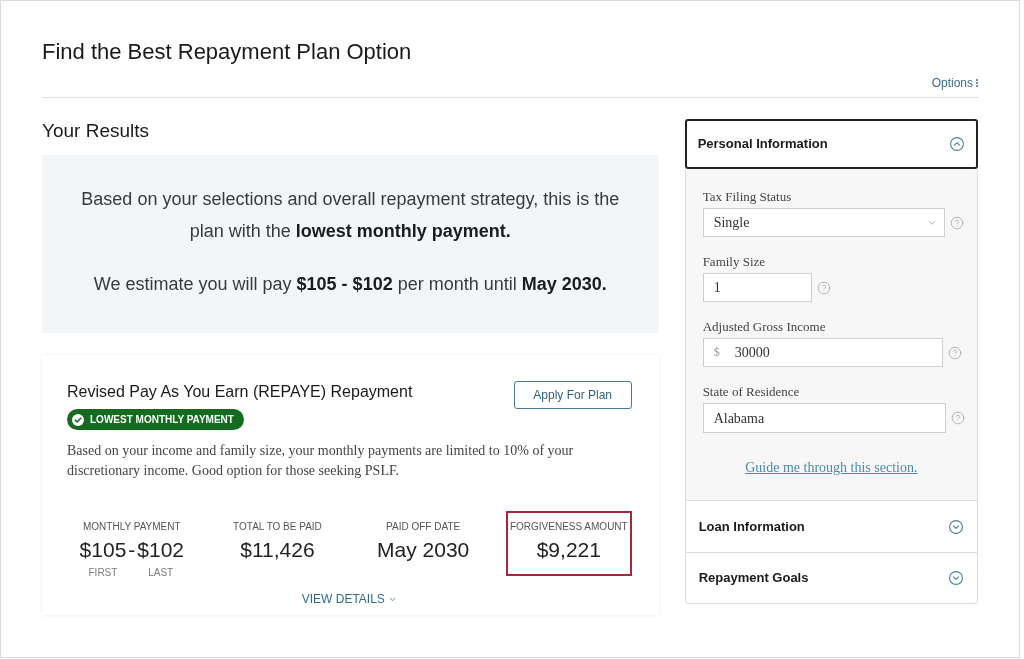 The height and width of the screenshot is (659, 1024). Describe the element at coordinates (831, 144) in the screenshot. I see `section-header: Personal Information` at that location.